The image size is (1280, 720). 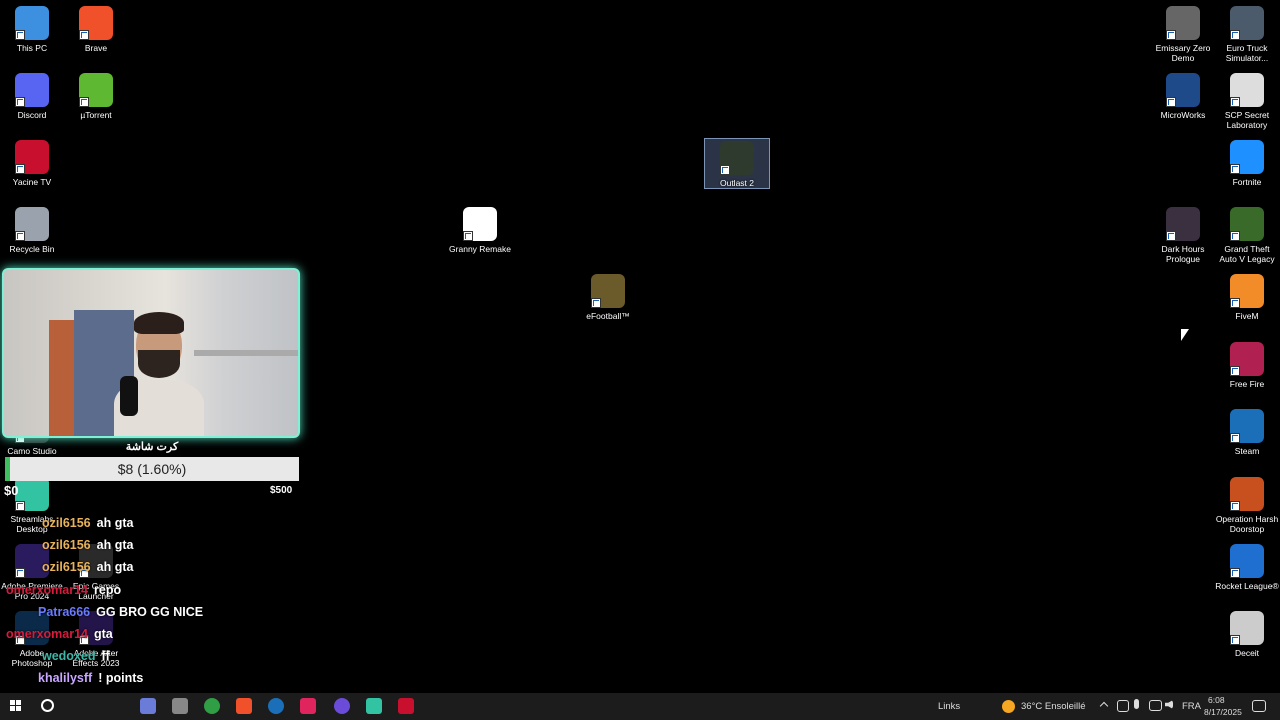 I want to click on desktop-icon-fivem: FiveM, so click(x=1247, y=296).